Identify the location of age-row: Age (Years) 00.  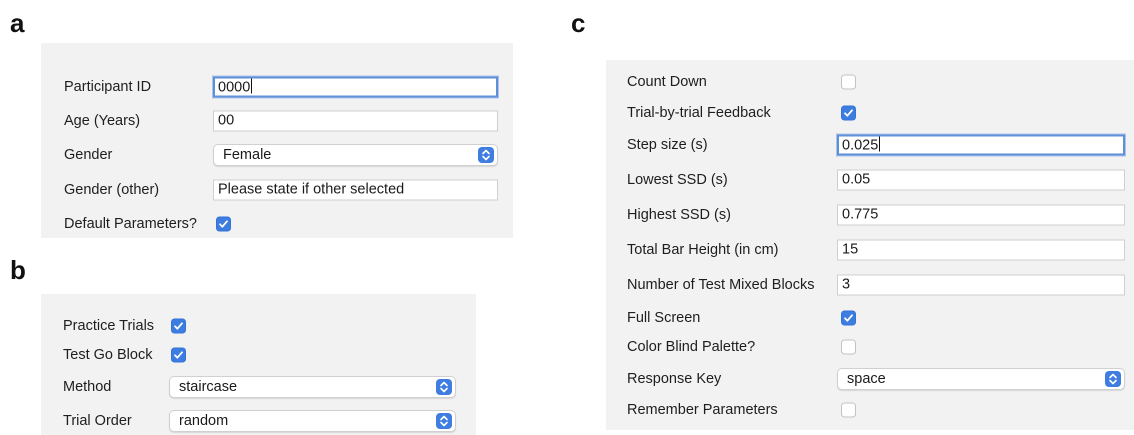
(277, 121).